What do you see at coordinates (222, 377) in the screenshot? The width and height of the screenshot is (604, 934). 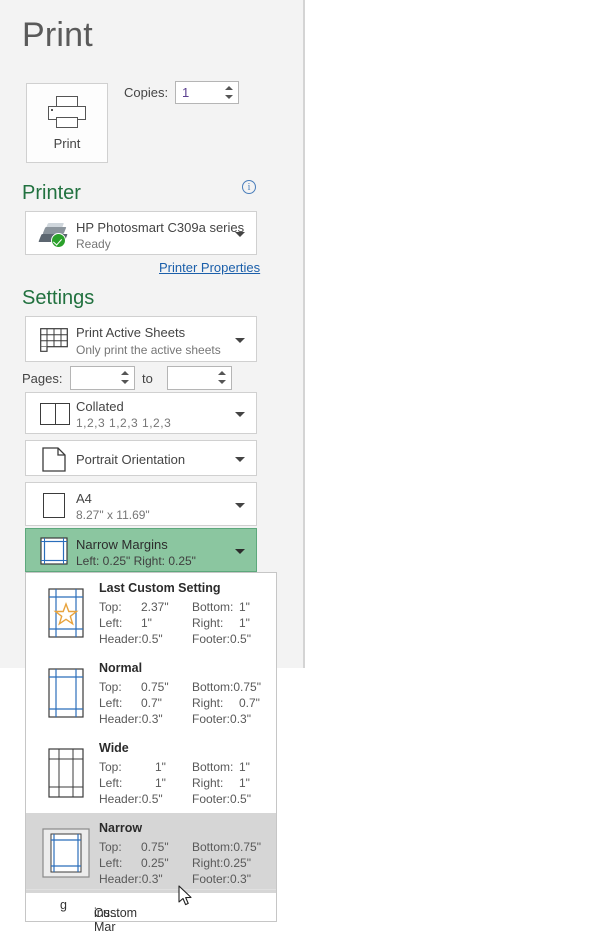 I see `pages-to-spin-buttons` at bounding box center [222, 377].